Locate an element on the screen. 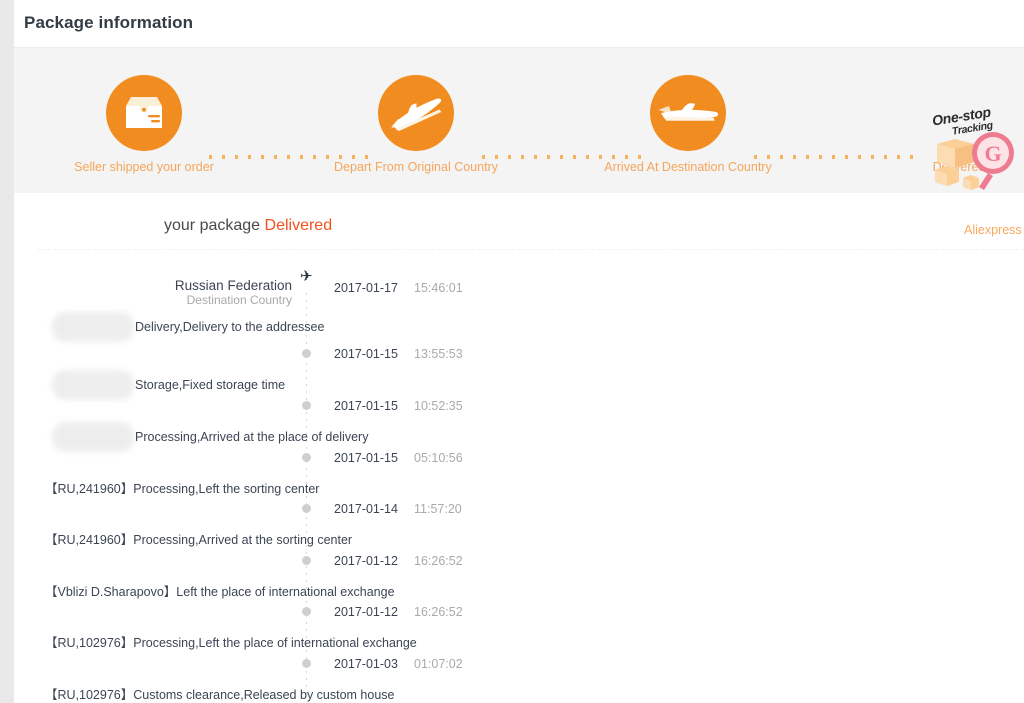 The image size is (1024, 703). timeline-time: 13:55:53 is located at coordinates (438, 354).